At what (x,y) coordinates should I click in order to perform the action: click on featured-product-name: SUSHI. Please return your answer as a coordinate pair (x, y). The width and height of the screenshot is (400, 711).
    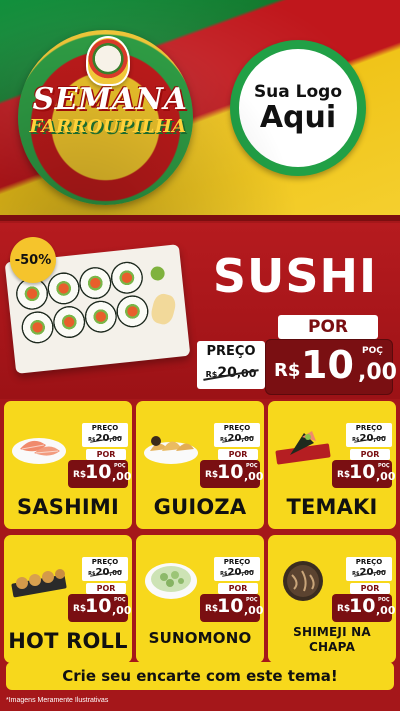
    Looking at the image, I should click on (295, 276).